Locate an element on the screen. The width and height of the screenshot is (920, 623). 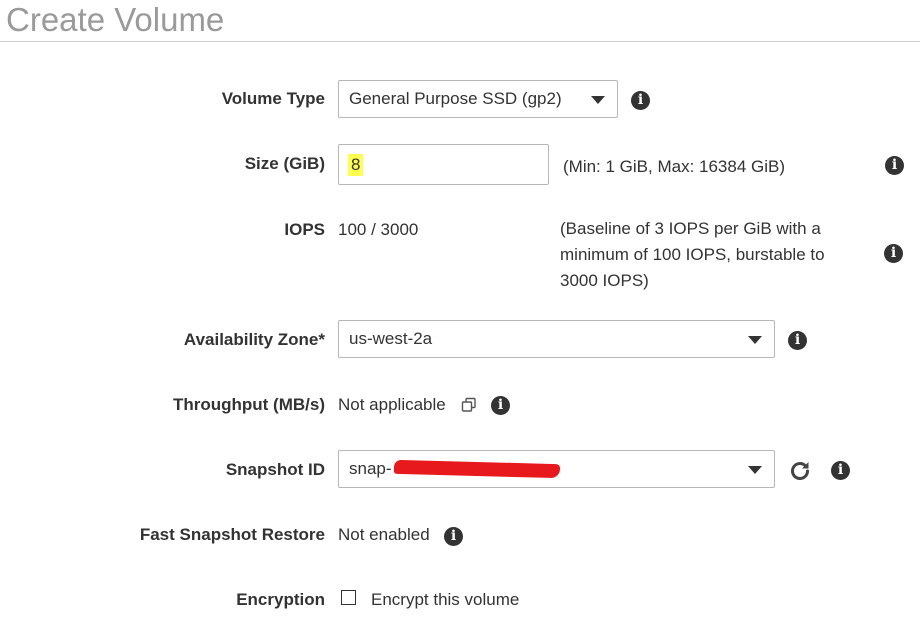
encryption-label: Encryption is located at coordinates (280, 599).